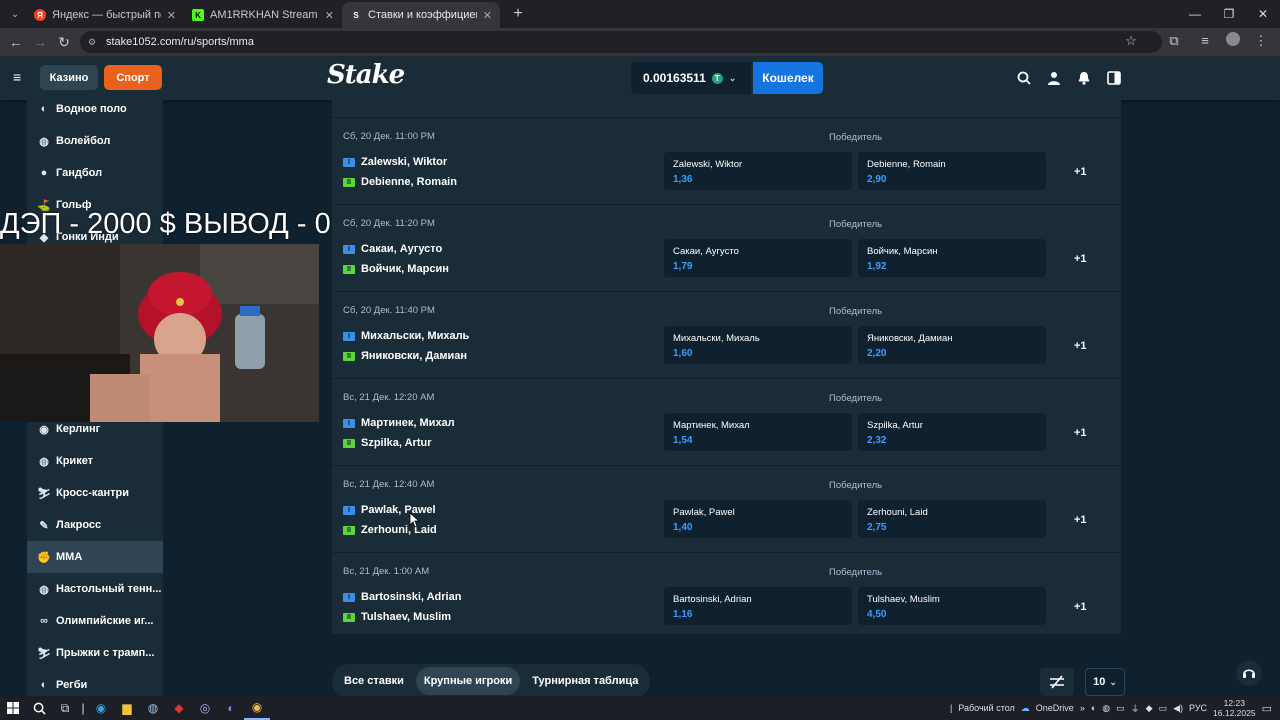 This screenshot has height=720, width=1280. What do you see at coordinates (1057, 682) in the screenshot?
I see `filter-toggle-icon` at bounding box center [1057, 682].